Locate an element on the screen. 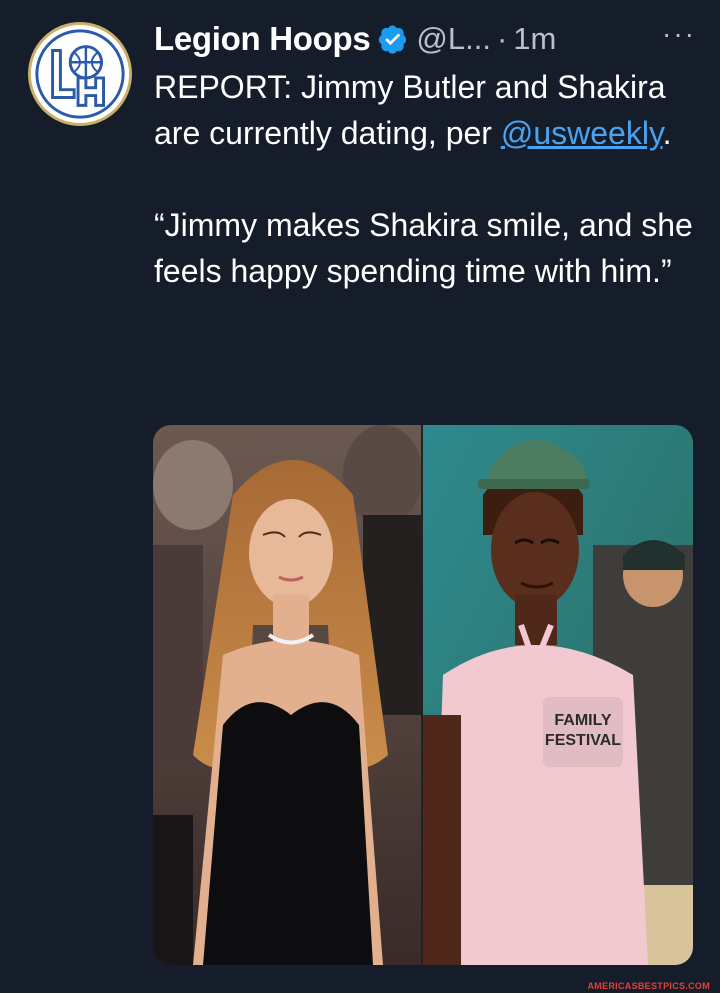 This screenshot has height=993, width=720. shirt-text-line1: FAMILY is located at coordinates (583, 720).